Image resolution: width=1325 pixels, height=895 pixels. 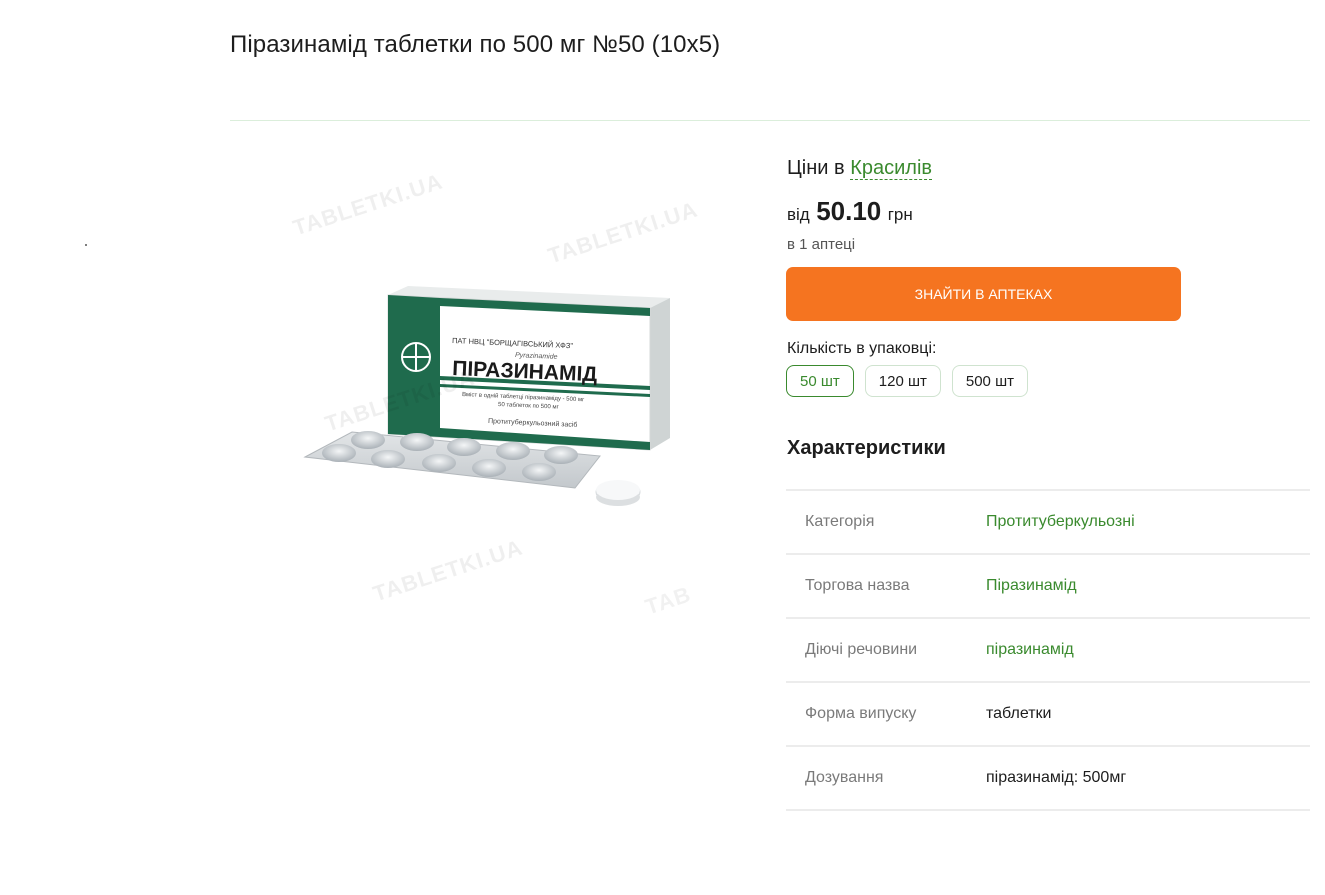 I want to click on price-currency: грн, so click(x=900, y=214).